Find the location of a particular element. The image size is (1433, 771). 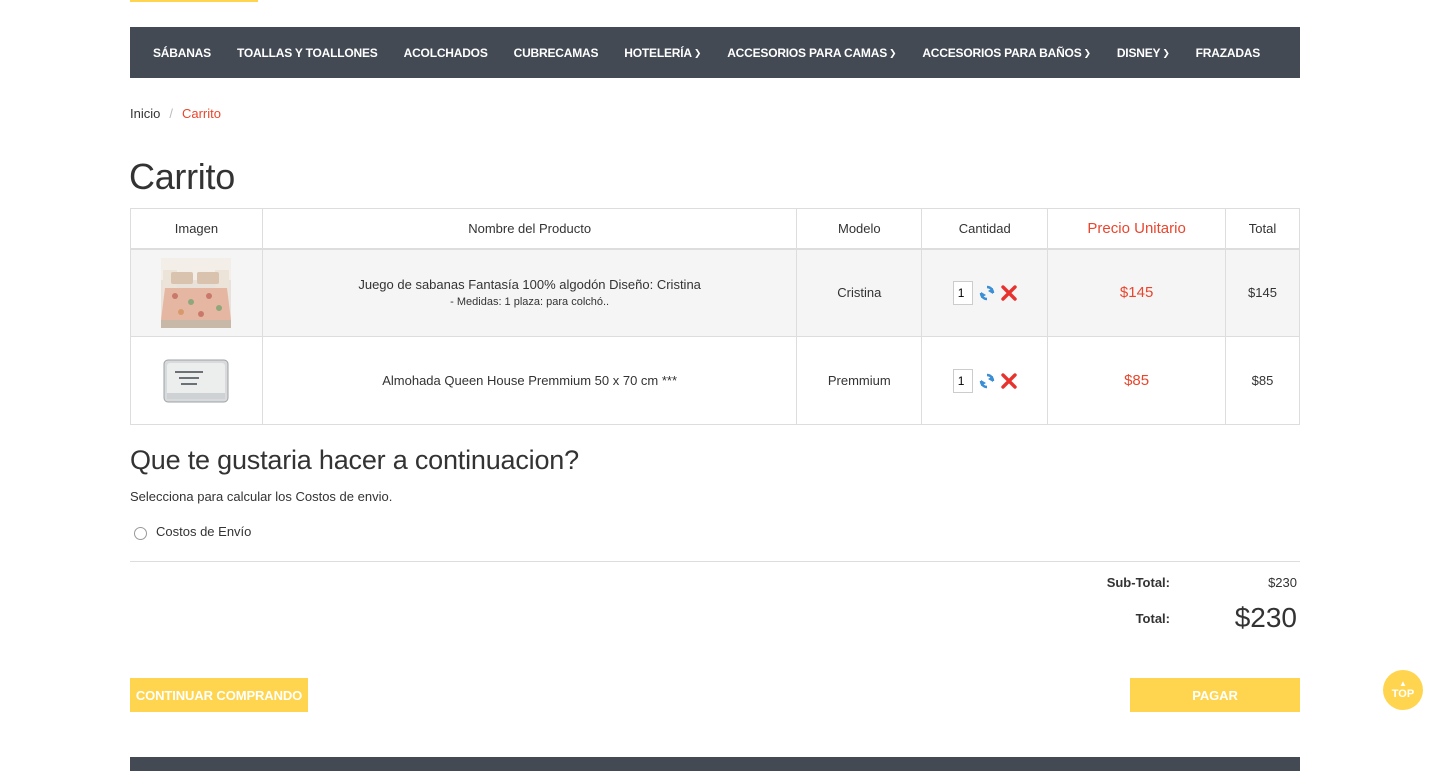

nav-item-label: ACOLCHADOS is located at coordinates (445, 52).